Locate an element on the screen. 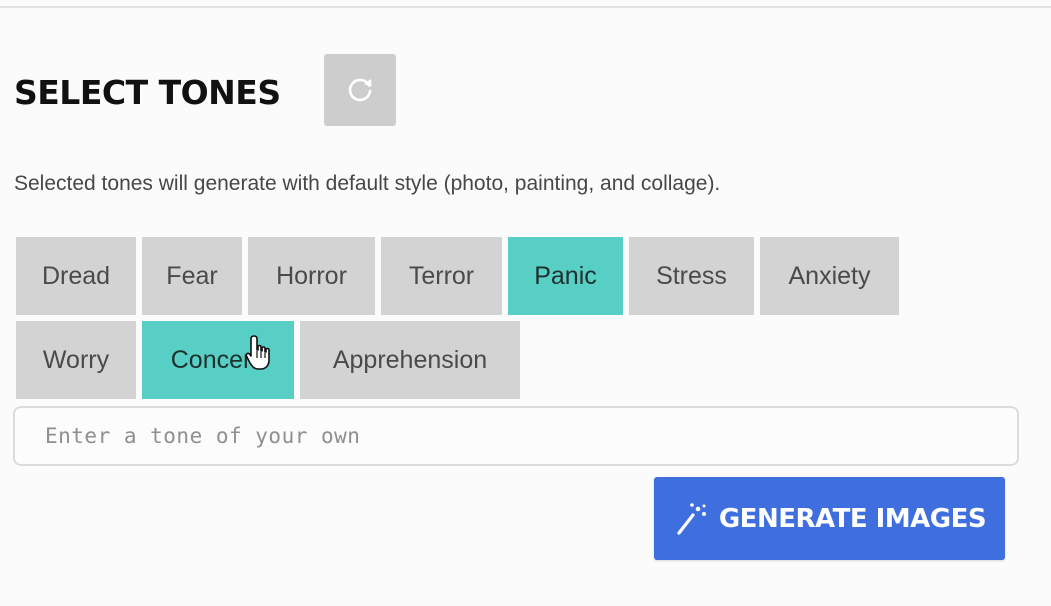  tone-option-worry: Worry is located at coordinates (76, 360).